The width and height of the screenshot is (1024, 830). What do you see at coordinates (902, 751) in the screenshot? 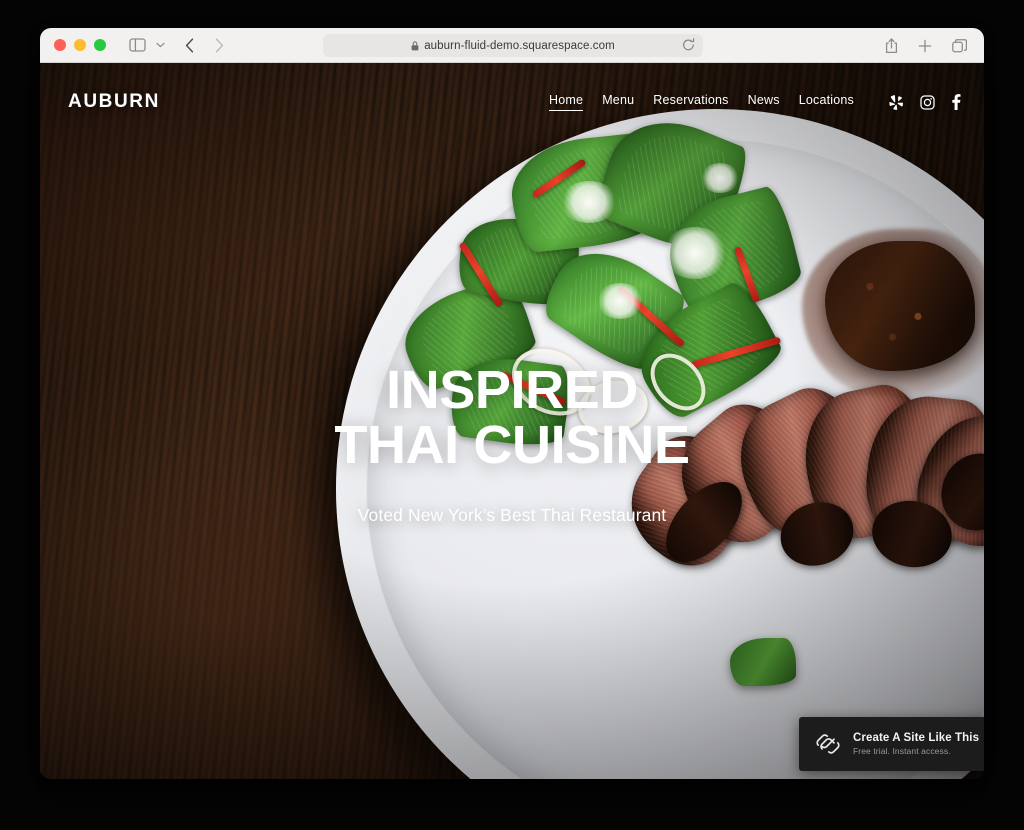
I see `badge-subtitle: Free trial. Instant access.` at bounding box center [902, 751].